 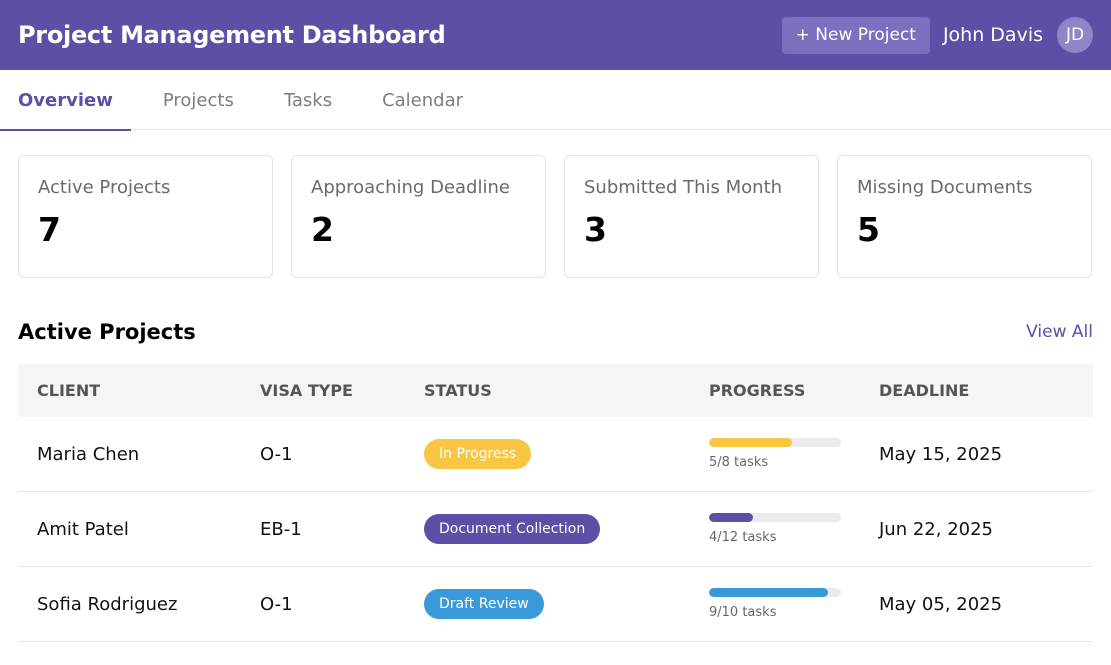 What do you see at coordinates (743, 537) in the screenshot?
I see `progress-text: 4/12 tasks` at bounding box center [743, 537].